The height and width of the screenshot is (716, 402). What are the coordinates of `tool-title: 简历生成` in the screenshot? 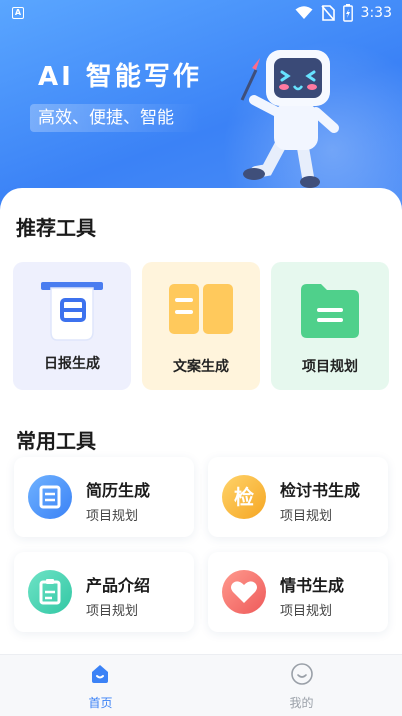 It's located at (118, 490).